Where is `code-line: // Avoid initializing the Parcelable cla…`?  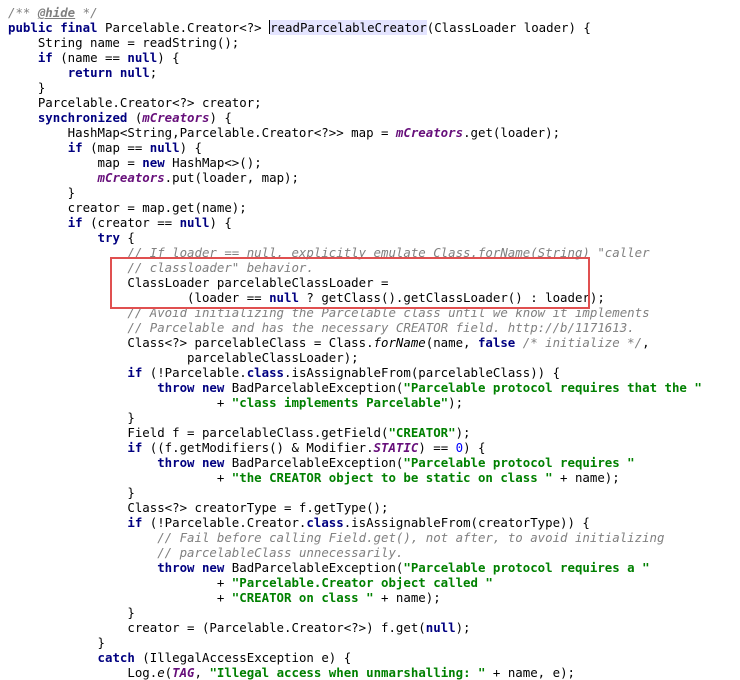 code-line: // Avoid initializing the Parcelable cla… is located at coordinates (388, 312).